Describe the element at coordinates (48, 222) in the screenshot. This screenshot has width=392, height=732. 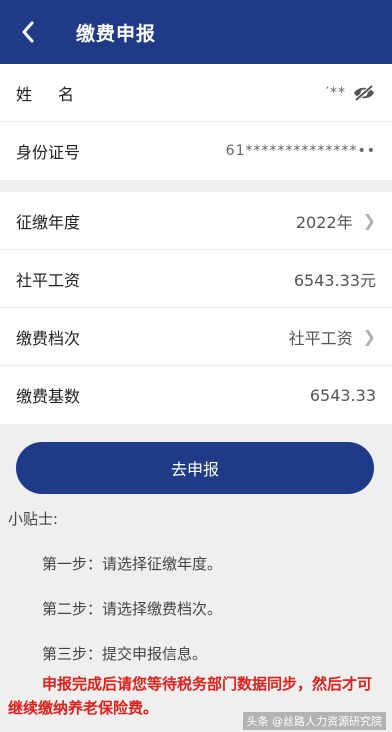
I see `year-label: 征缴年度` at that location.